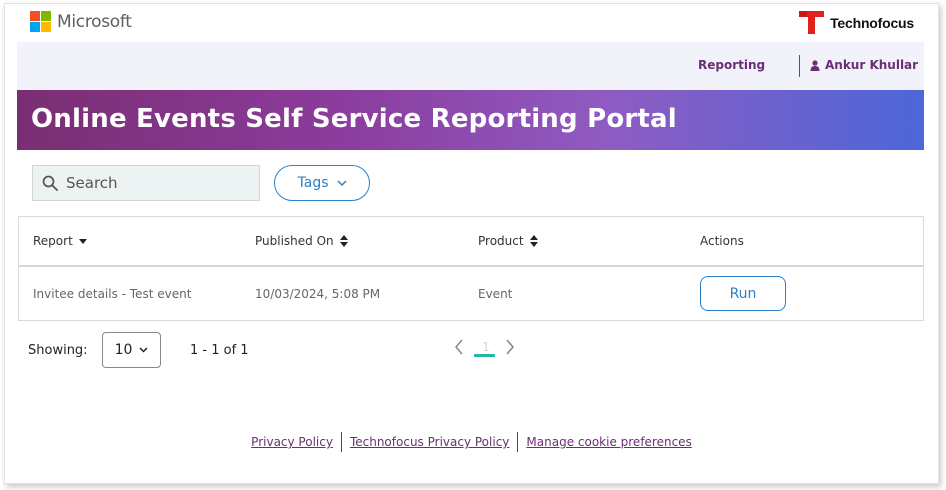 The width and height of the screenshot is (946, 490). I want to click on column-header-report: Report, so click(60, 241).